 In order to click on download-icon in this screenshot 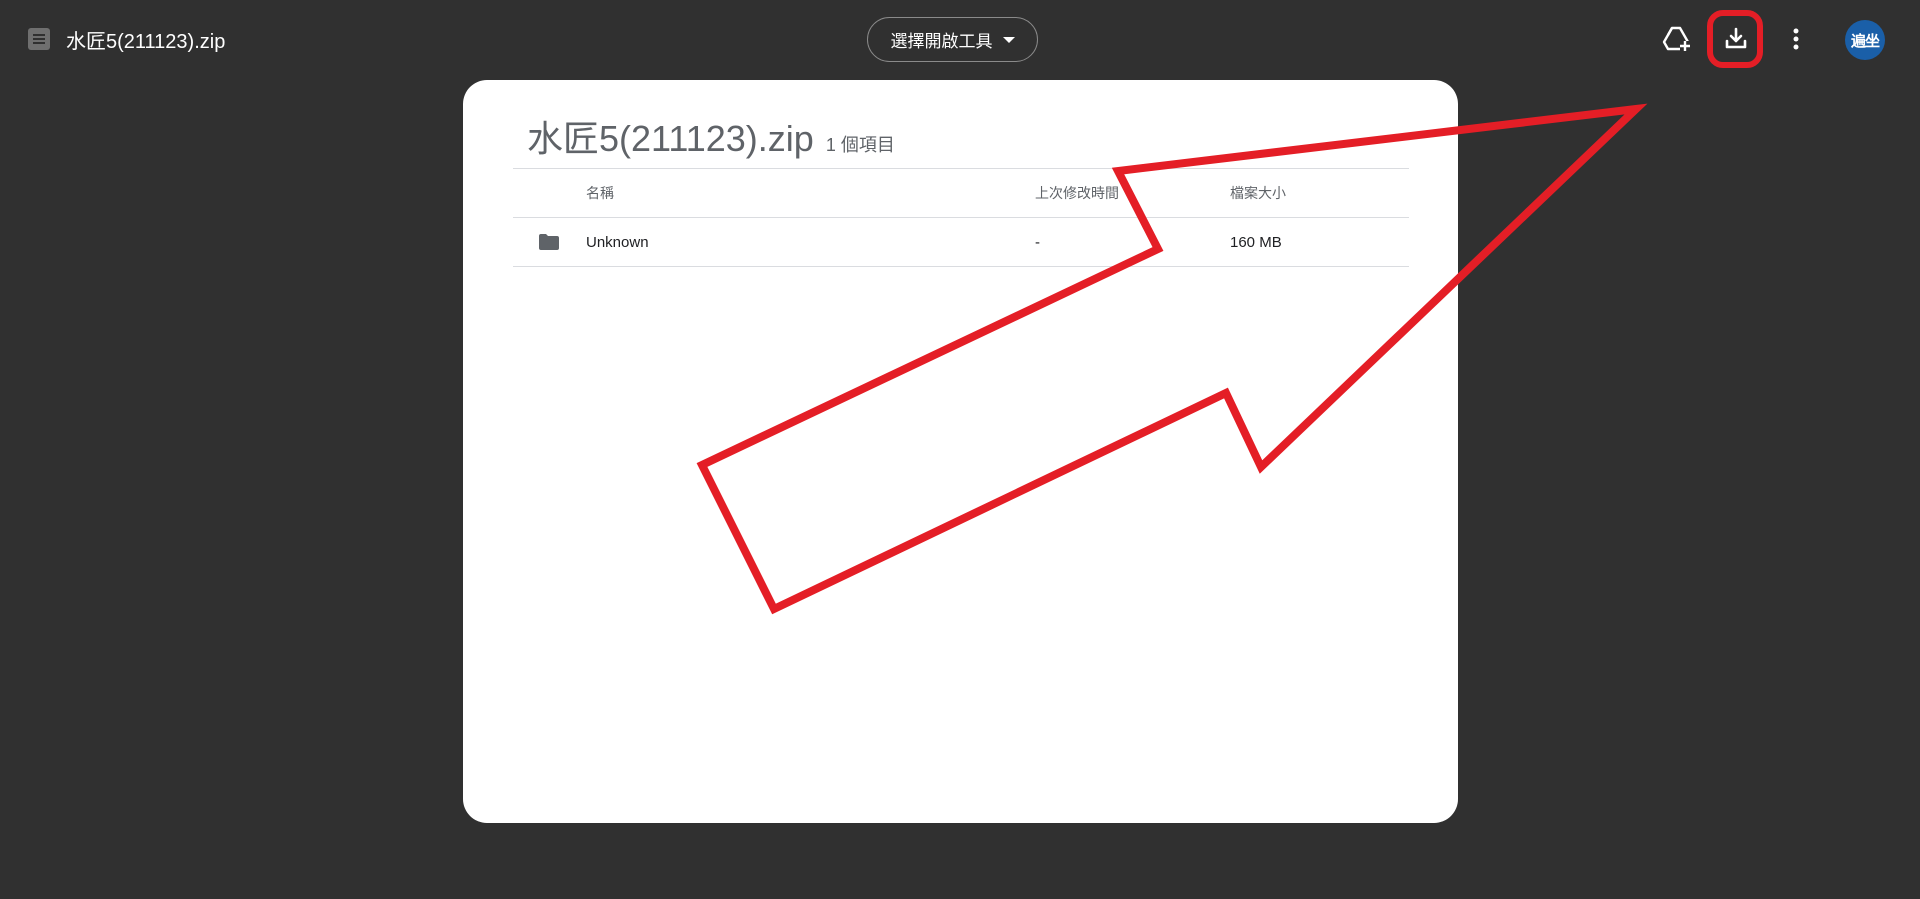, I will do `click(1736, 38)`.